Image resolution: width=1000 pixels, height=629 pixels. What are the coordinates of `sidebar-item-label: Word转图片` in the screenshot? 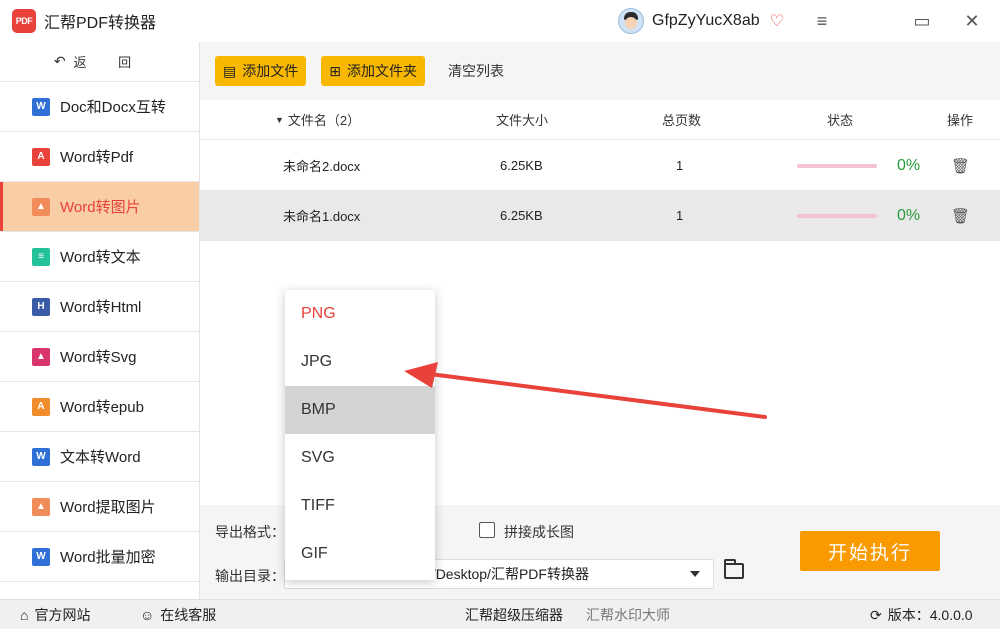 It's located at (100, 207).